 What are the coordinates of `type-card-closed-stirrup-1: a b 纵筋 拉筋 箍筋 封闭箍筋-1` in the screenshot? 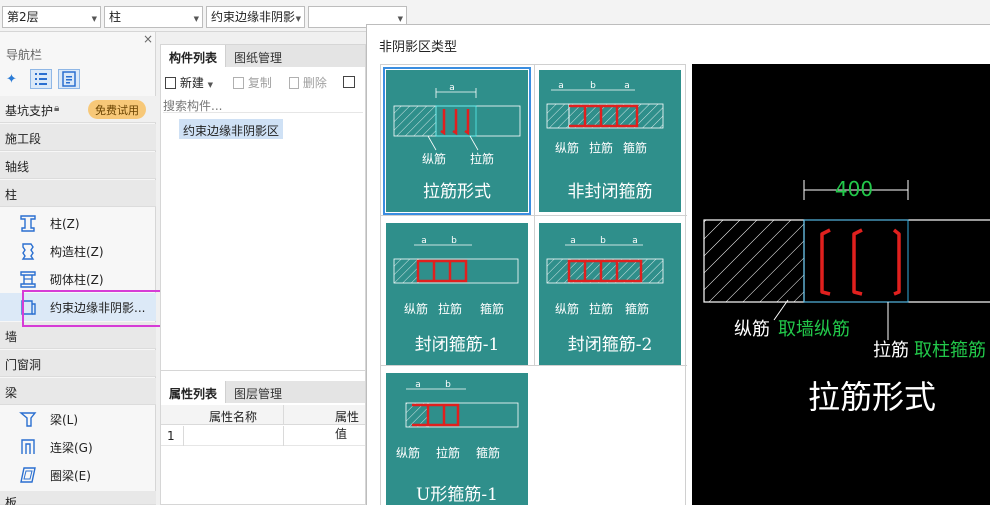 It's located at (457, 294).